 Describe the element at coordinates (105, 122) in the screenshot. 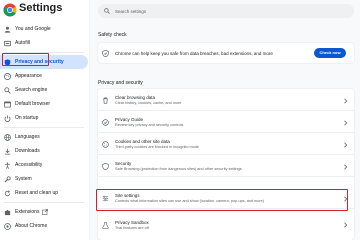

I see `privacy-guide-icon` at that location.